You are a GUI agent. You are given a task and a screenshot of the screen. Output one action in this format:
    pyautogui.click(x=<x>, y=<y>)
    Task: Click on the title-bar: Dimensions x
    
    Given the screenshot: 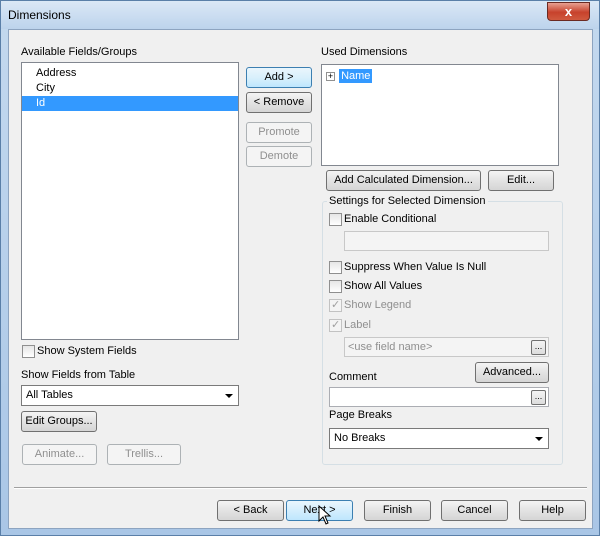 What is the action you would take?
    pyautogui.click(x=300, y=15)
    